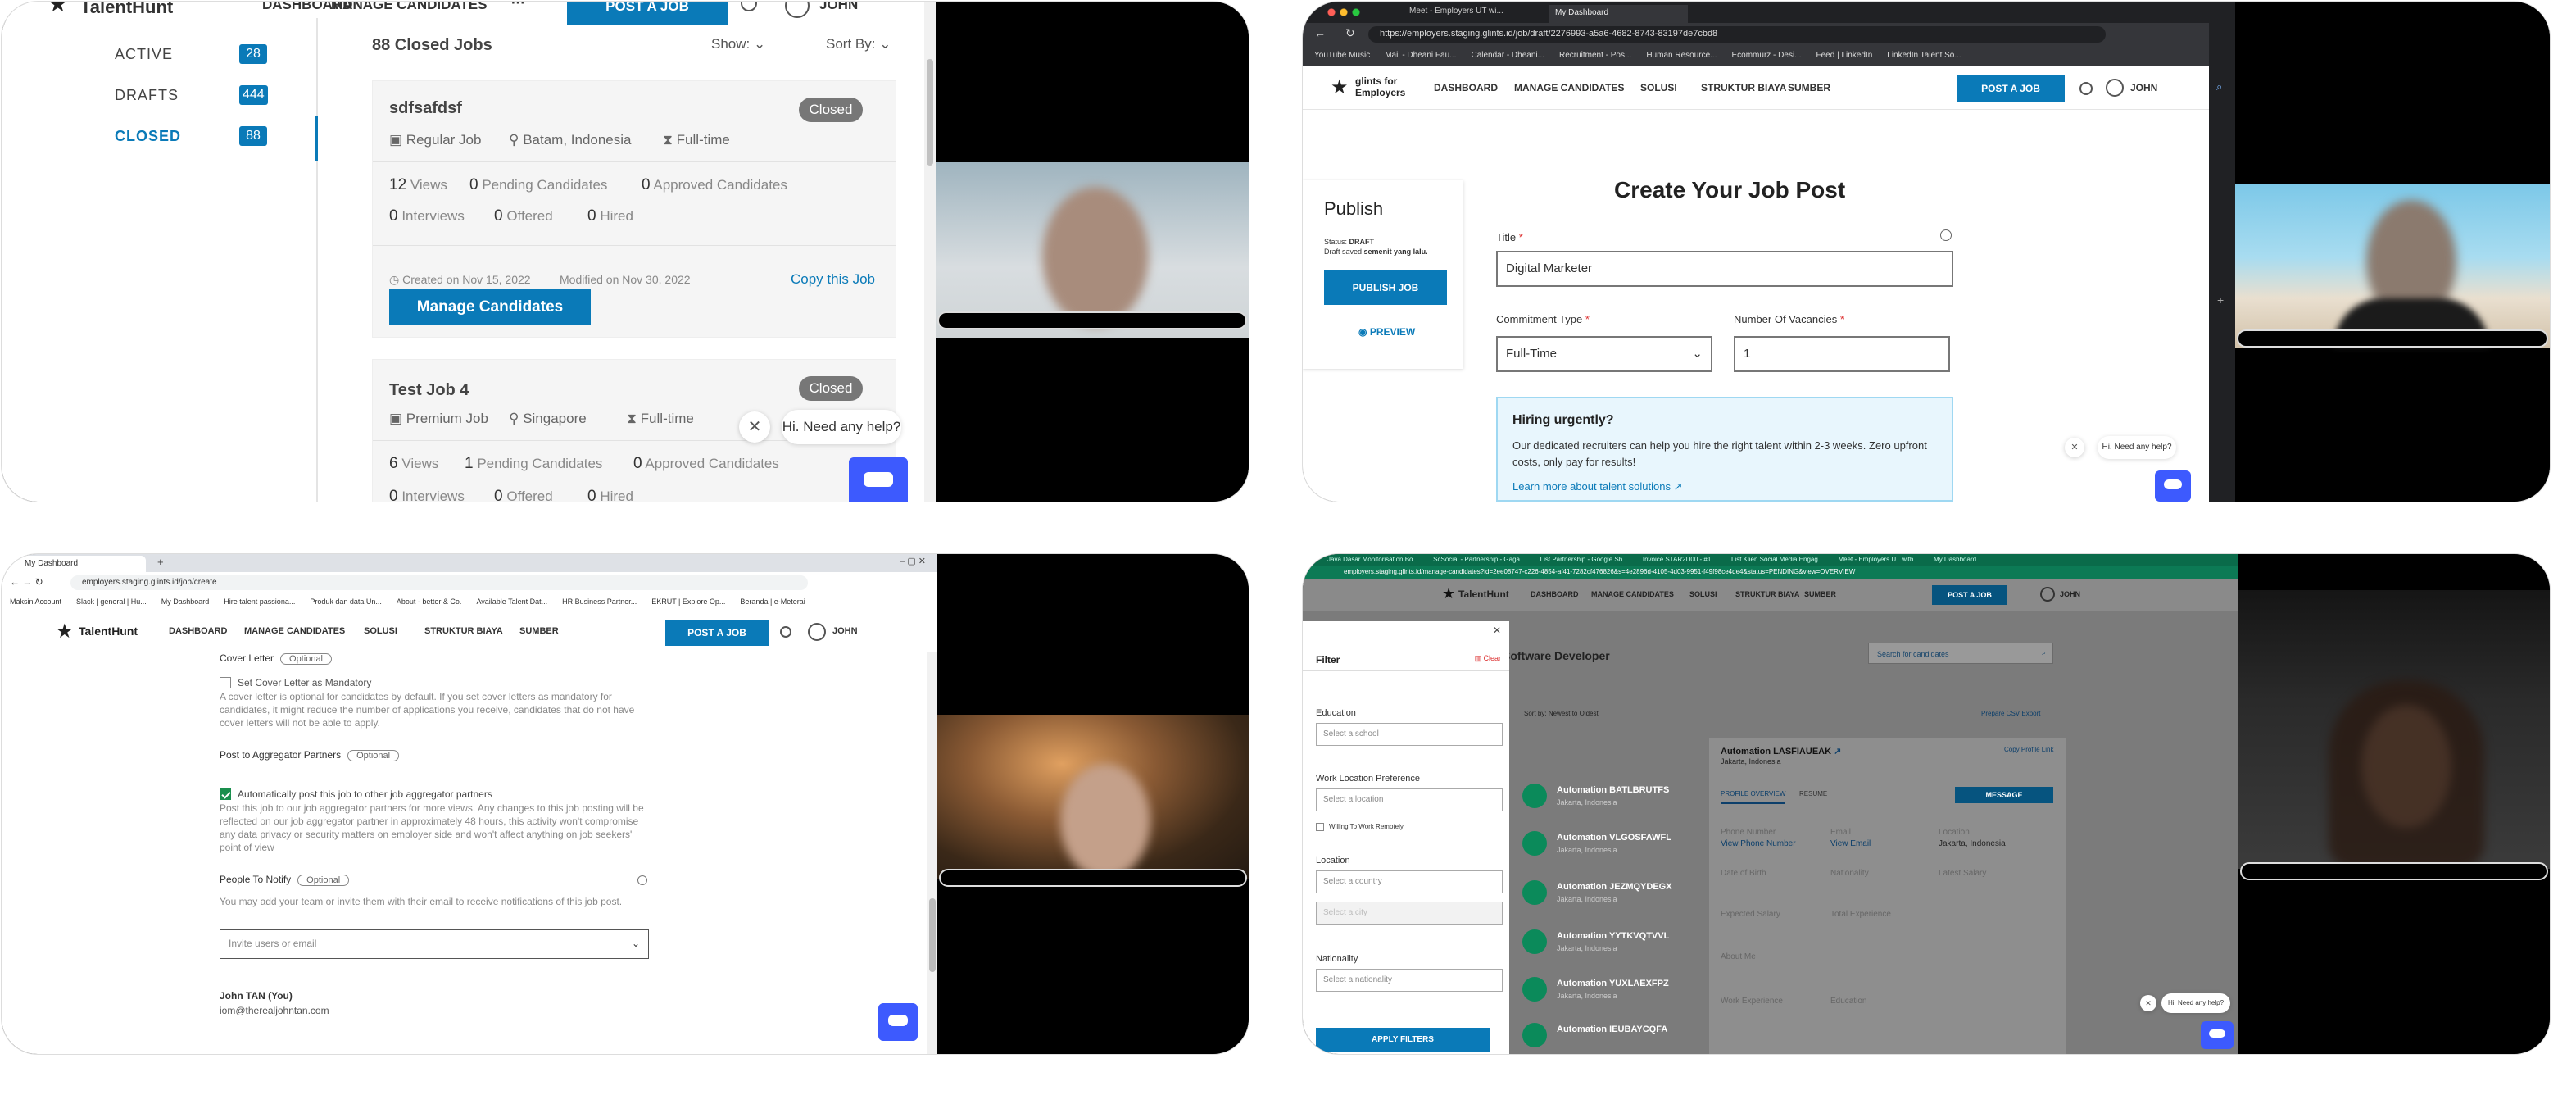 The height and width of the screenshot is (1095, 2576). Describe the element at coordinates (913, 561) in the screenshot. I see `window-controls: – ▢ ✕` at that location.